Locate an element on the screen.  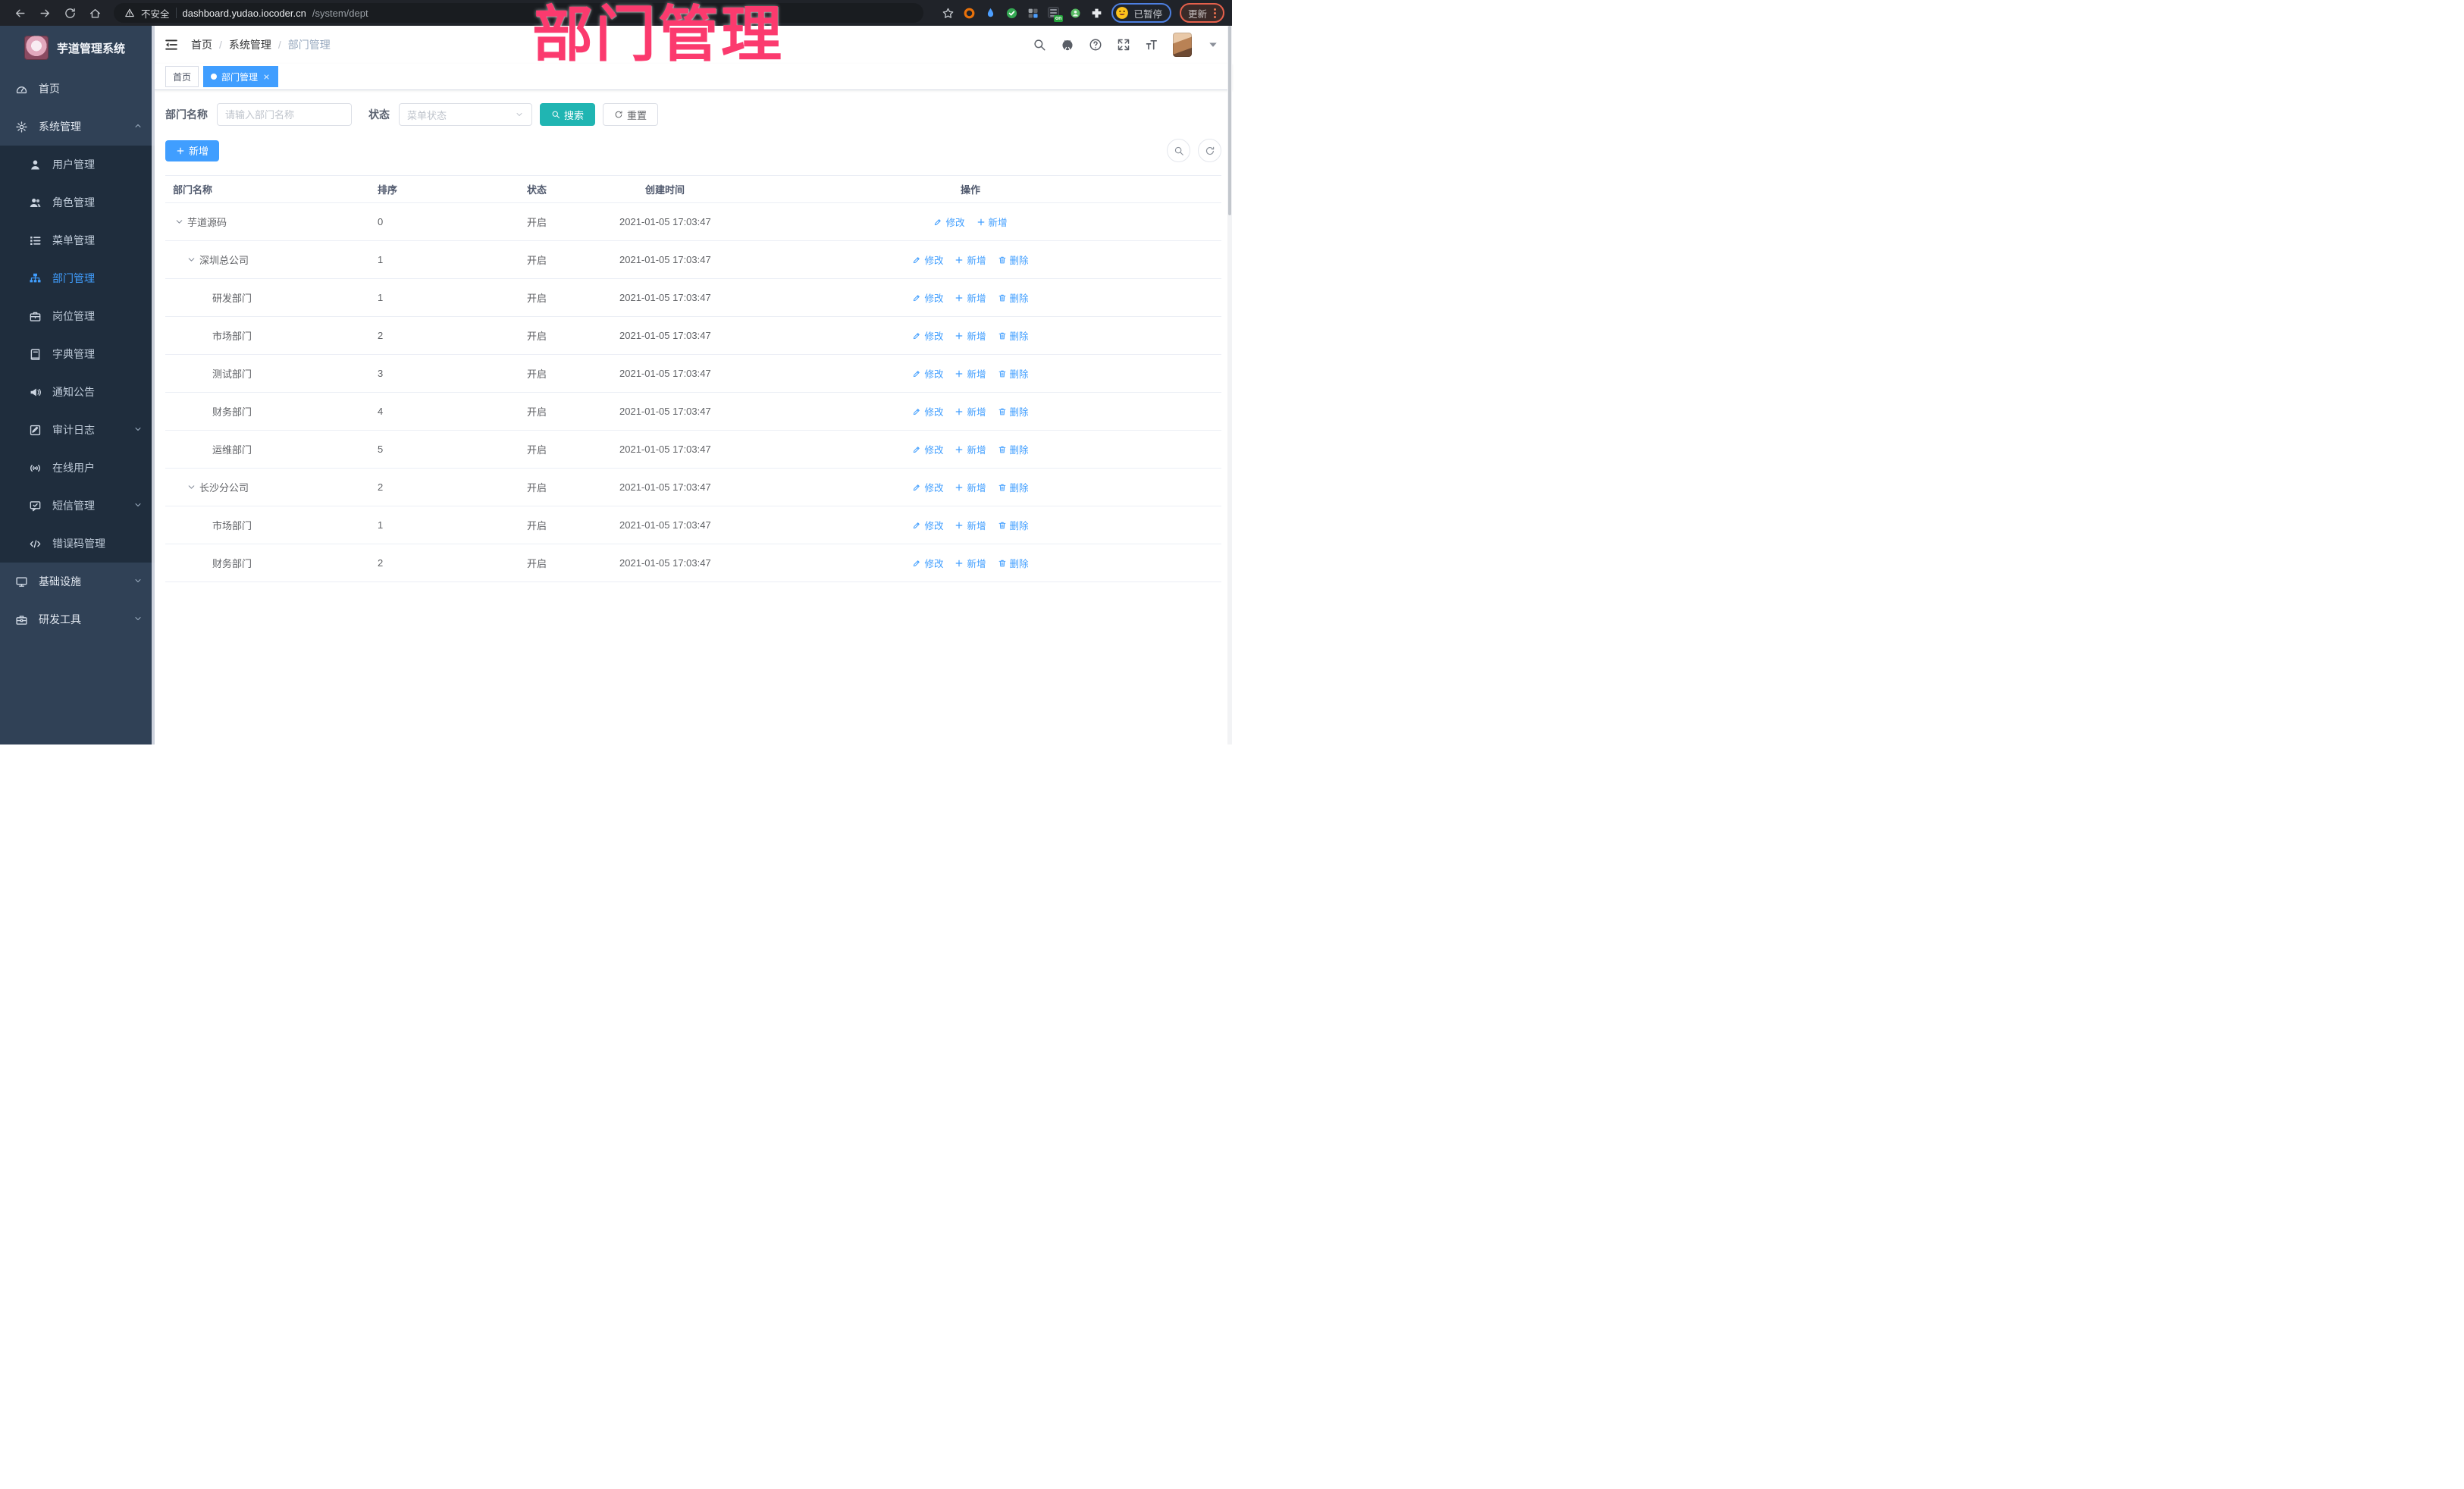
add-button: 新增 is located at coordinates (192, 150).